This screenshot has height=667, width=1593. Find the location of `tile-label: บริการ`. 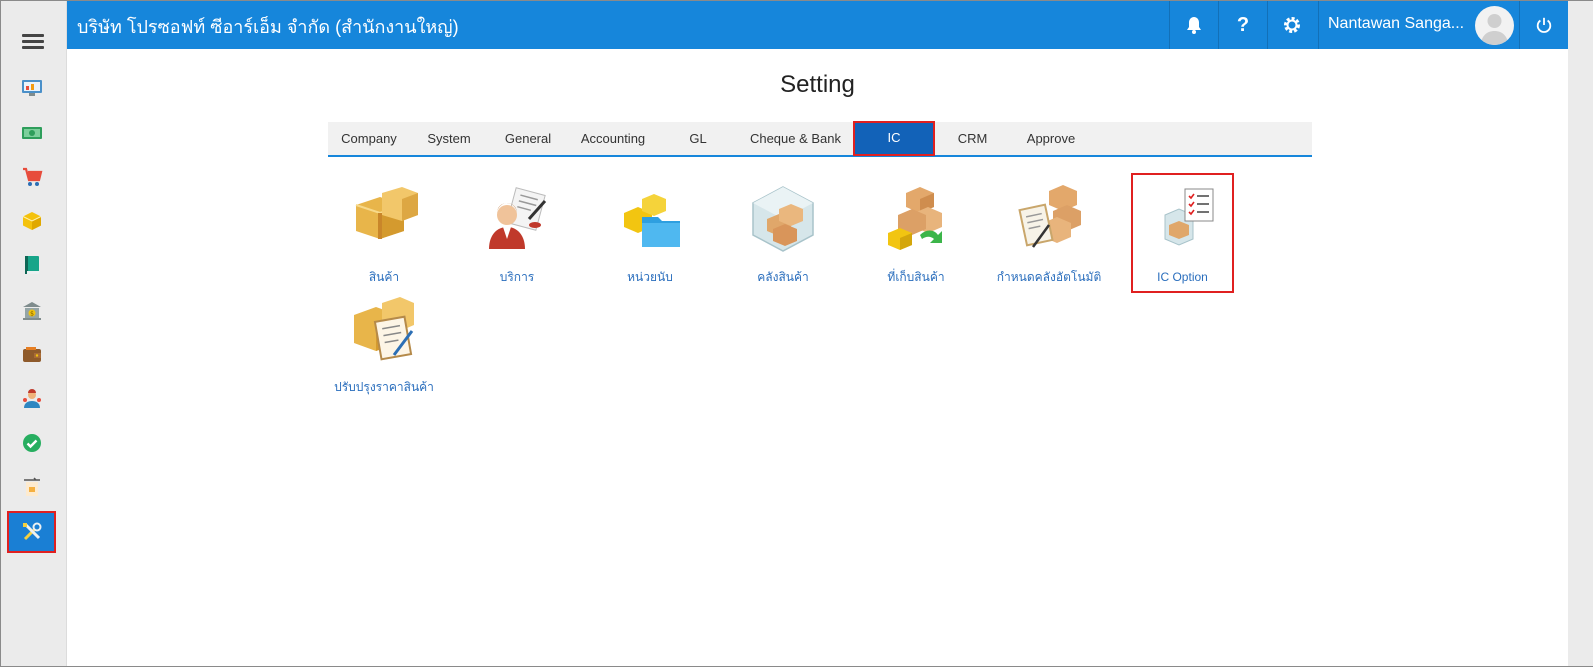

tile-label: บริการ is located at coordinates (517, 277).